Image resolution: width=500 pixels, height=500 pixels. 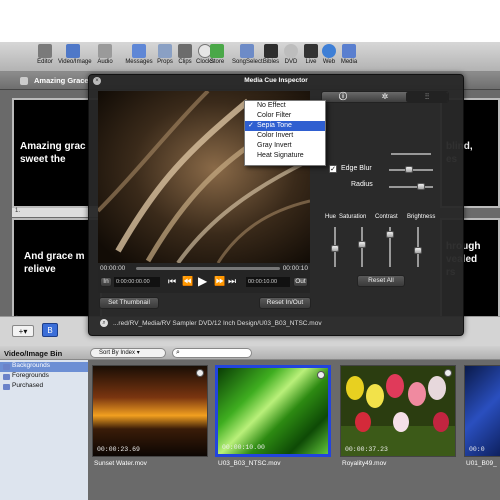 What do you see at coordinates (113, 268) in the screenshot?
I see `time-start: 00:00:00` at bounding box center [113, 268].